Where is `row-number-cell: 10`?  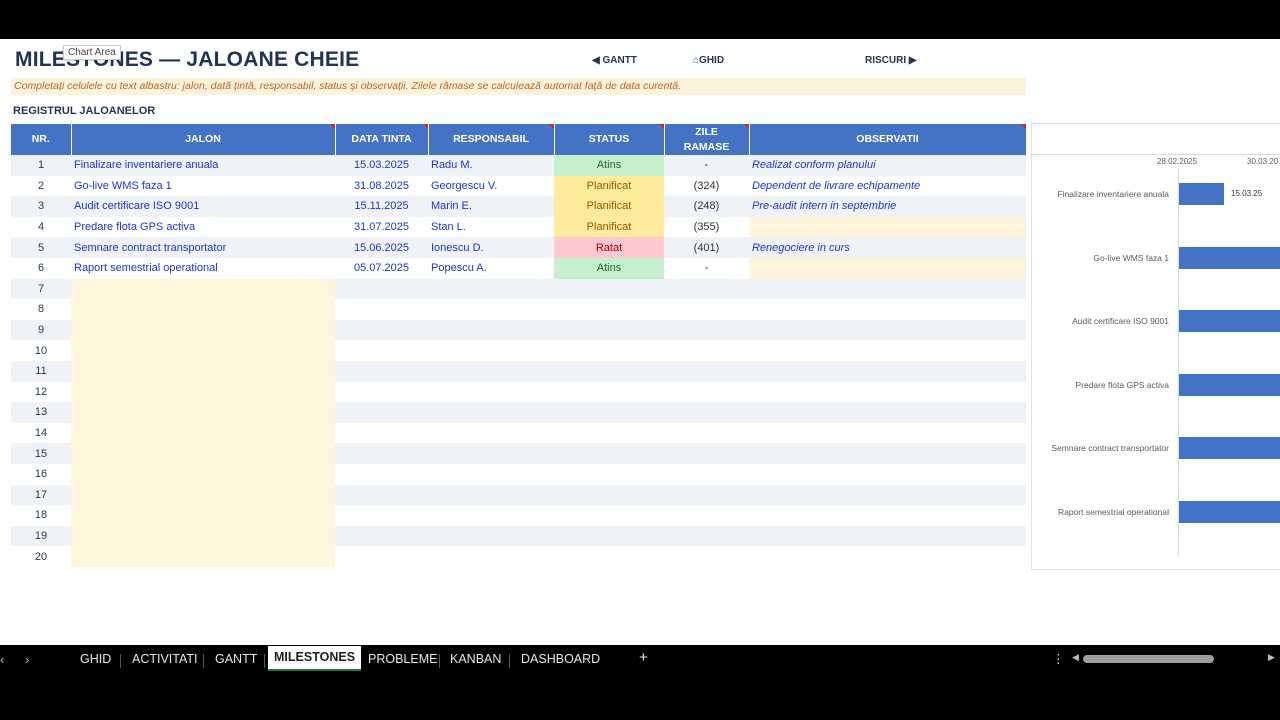
row-number-cell: 10 is located at coordinates (41, 350).